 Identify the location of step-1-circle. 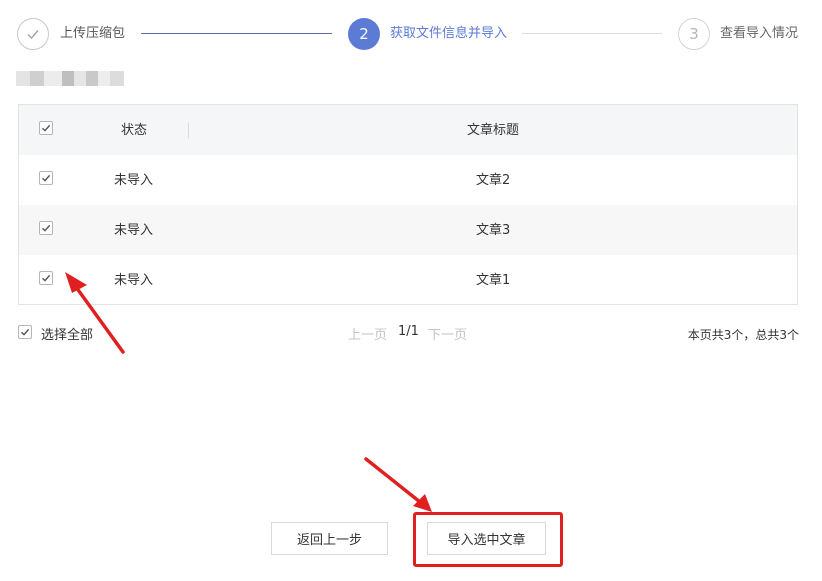
(33, 34).